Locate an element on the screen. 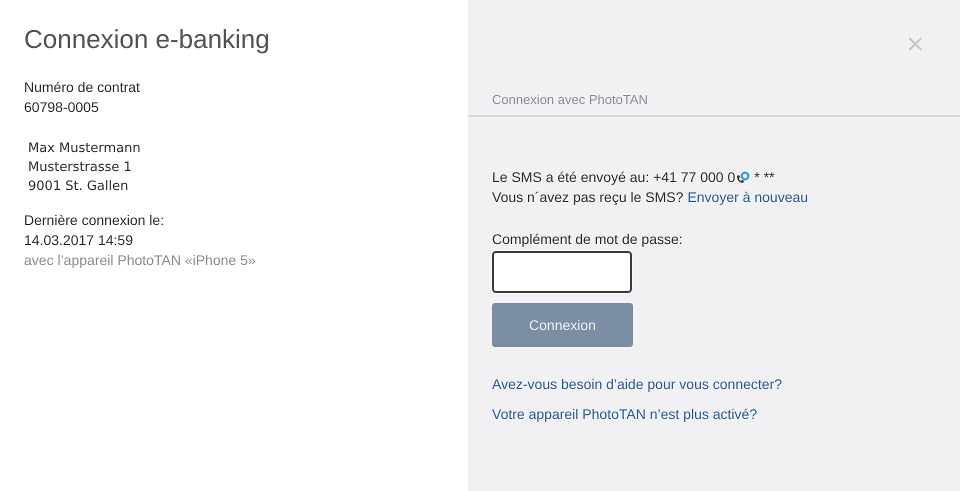  sms-not-received-text: Vous n´avez pas reçu le SMS? is located at coordinates (588, 197).